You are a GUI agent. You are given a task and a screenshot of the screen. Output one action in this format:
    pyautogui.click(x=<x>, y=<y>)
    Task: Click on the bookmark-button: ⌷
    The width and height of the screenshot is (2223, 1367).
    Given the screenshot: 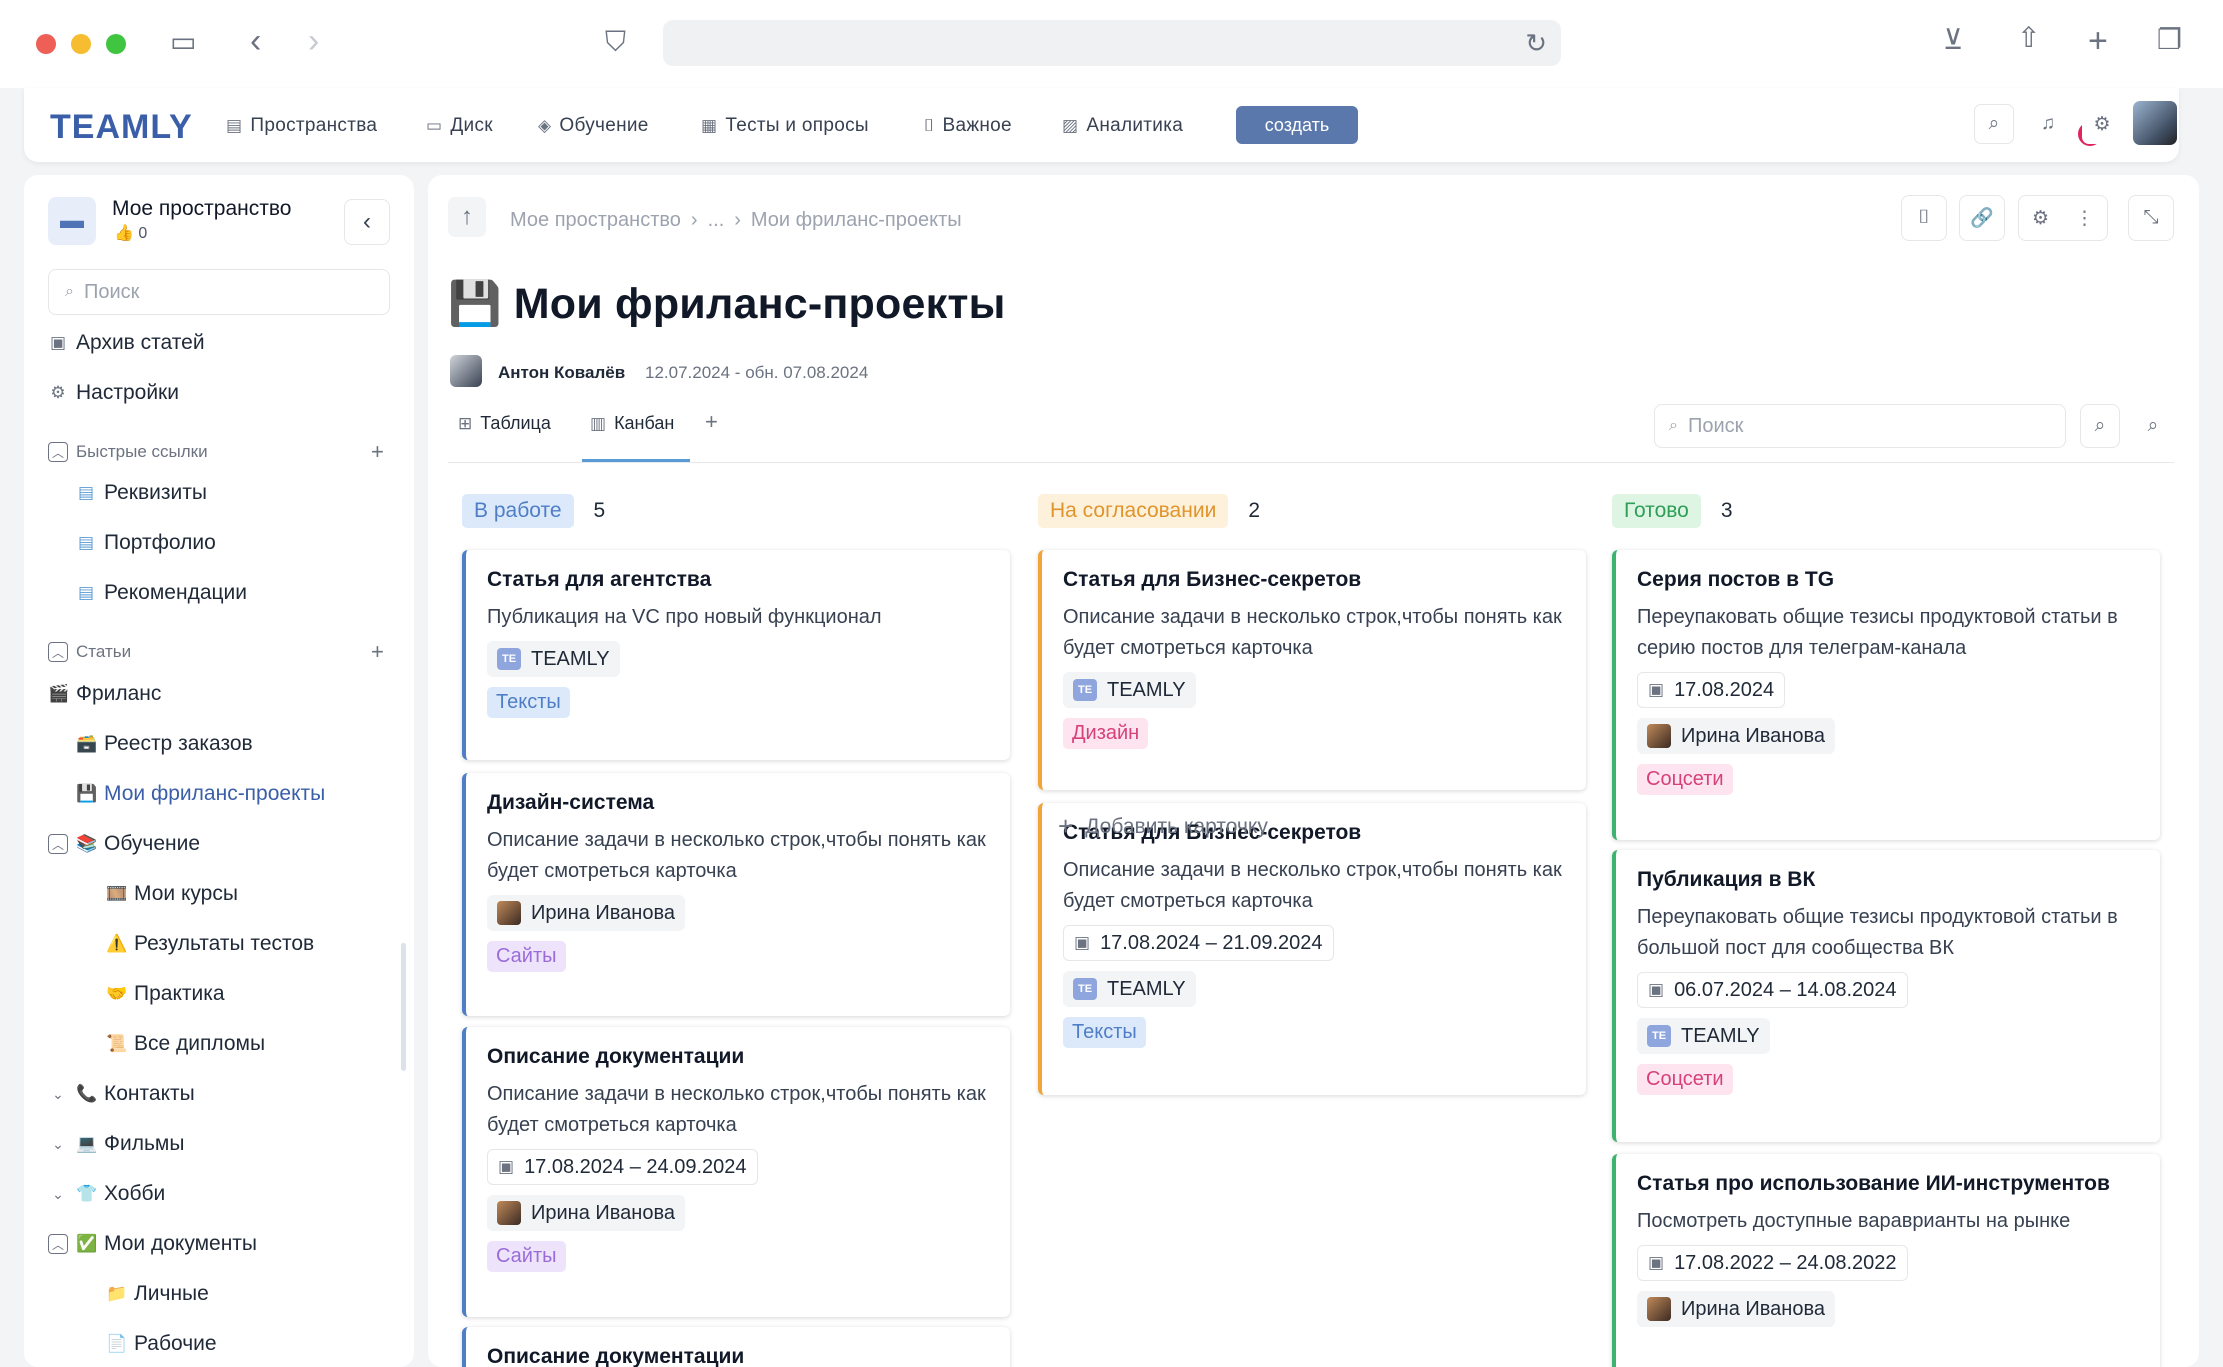 What is the action you would take?
    pyautogui.click(x=1924, y=218)
    